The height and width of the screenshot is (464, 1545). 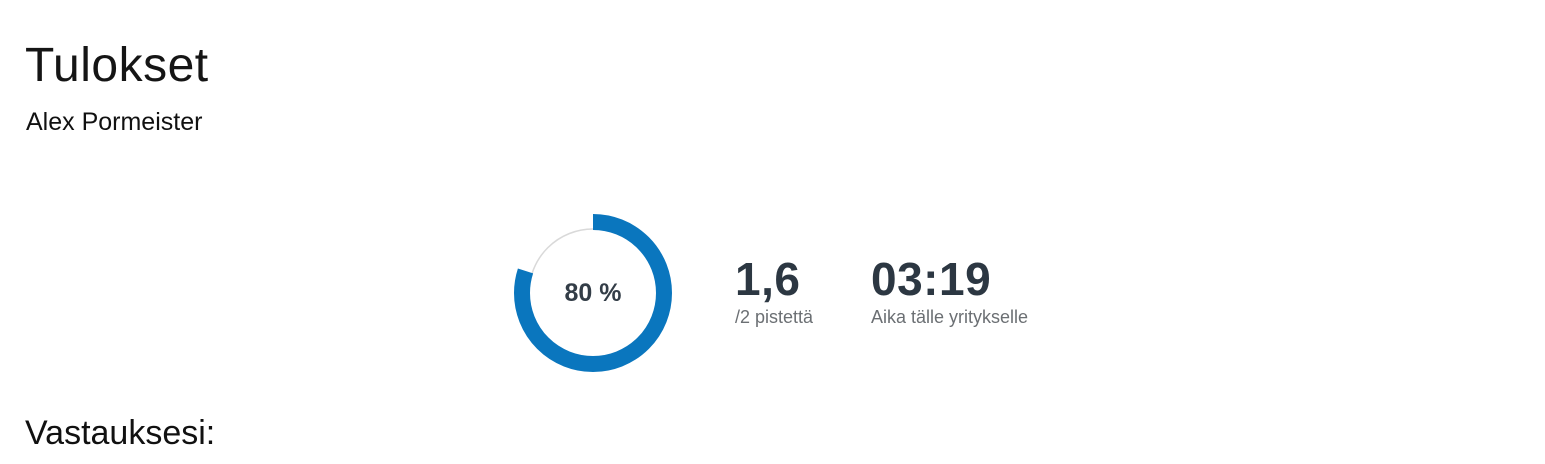 I want to click on score-value: 1,6, so click(x=768, y=279).